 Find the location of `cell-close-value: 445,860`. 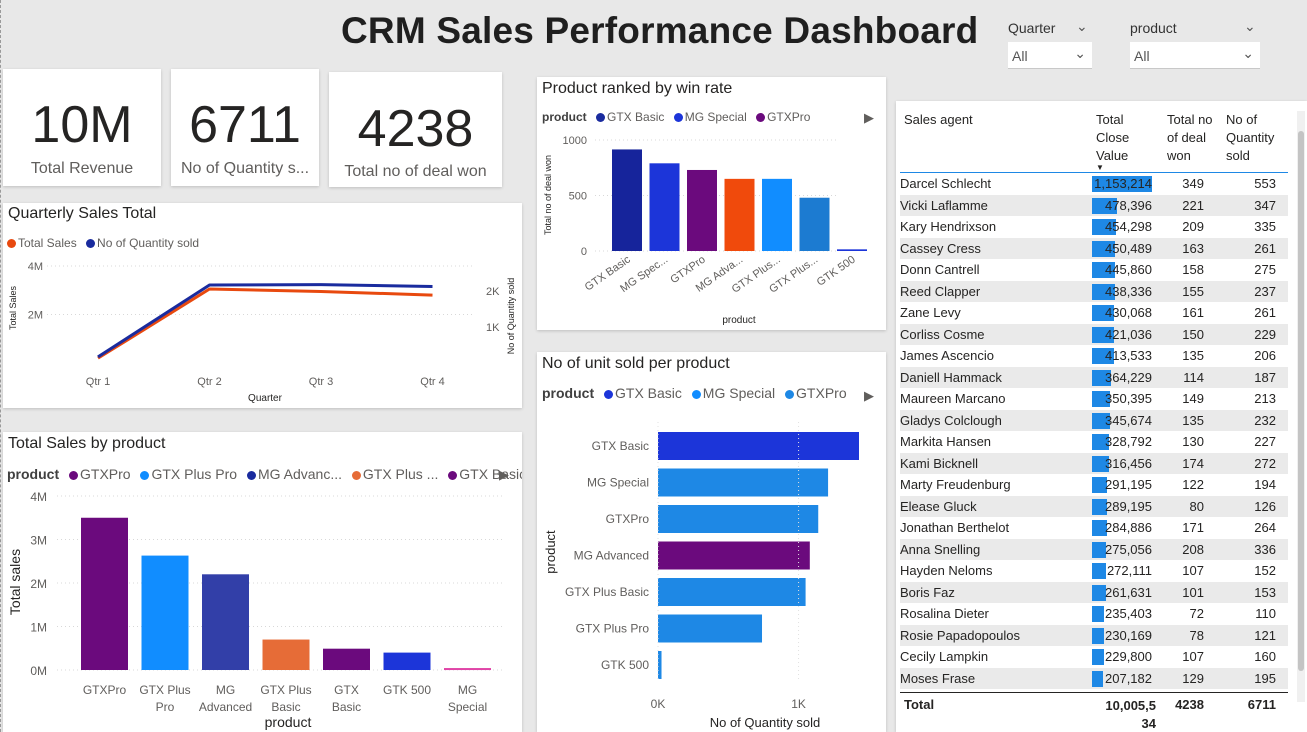

cell-close-value: 445,860 is located at coordinates (1128, 269).